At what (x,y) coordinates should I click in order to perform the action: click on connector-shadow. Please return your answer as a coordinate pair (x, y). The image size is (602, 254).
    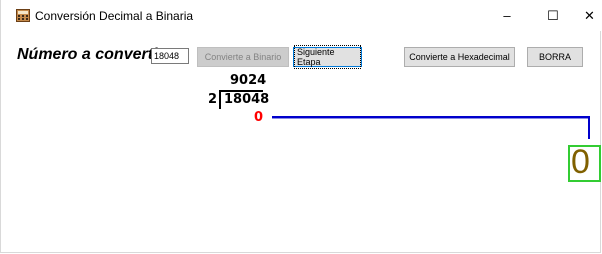
    Looking at the image, I should click on (431, 118).